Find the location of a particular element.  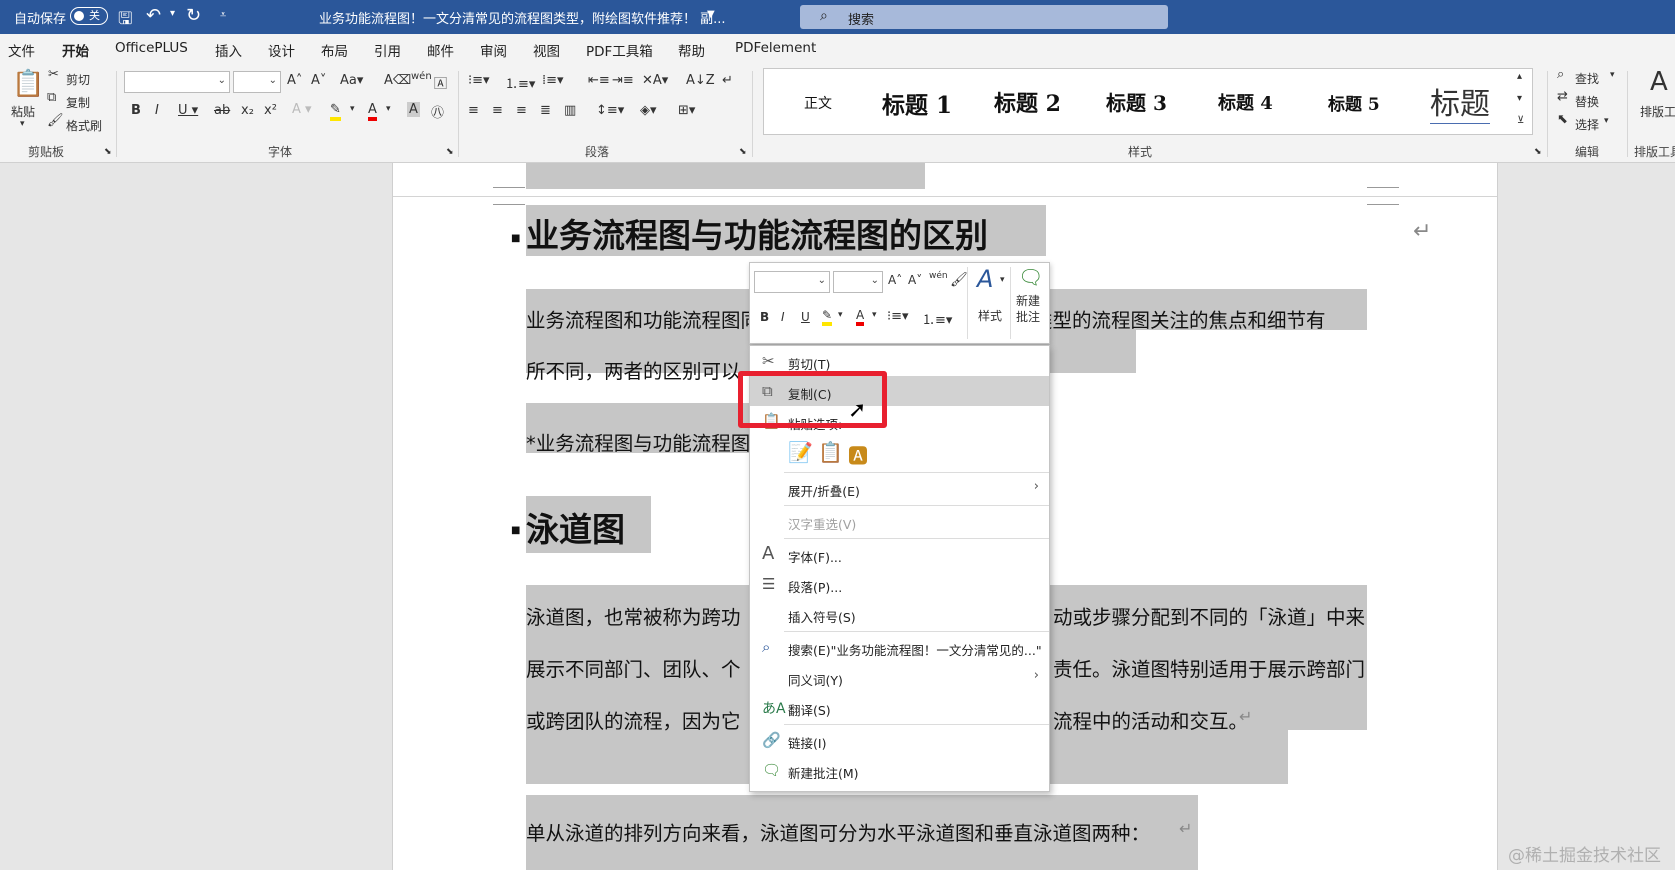

character-shading-icon: A is located at coordinates (413, 109).